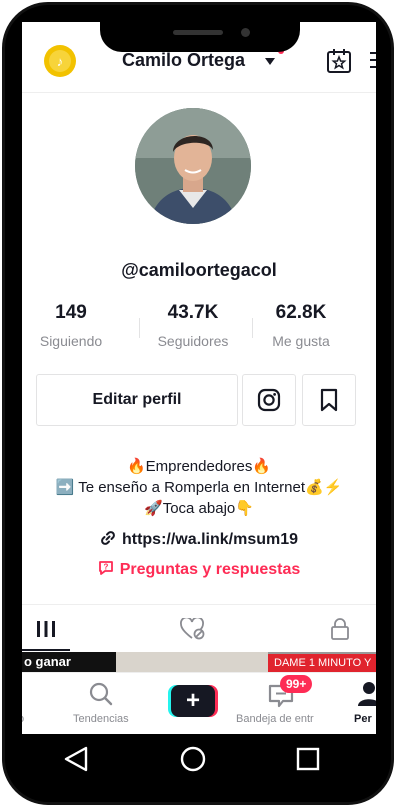  I want to click on qa-text: Preguntas y respuestas, so click(210, 569).